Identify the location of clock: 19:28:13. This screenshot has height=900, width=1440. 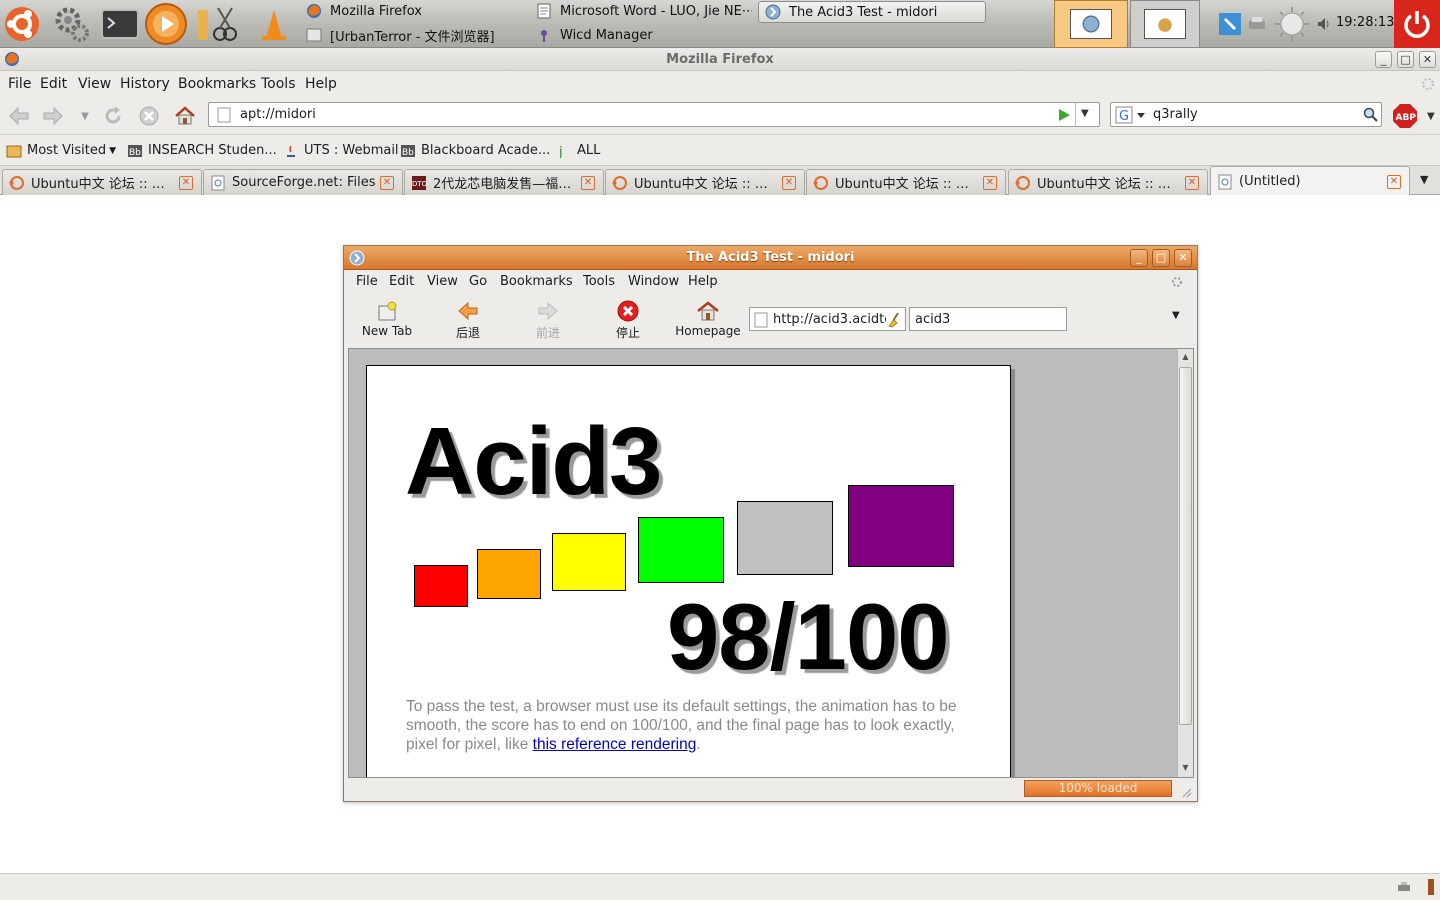
(1365, 22).